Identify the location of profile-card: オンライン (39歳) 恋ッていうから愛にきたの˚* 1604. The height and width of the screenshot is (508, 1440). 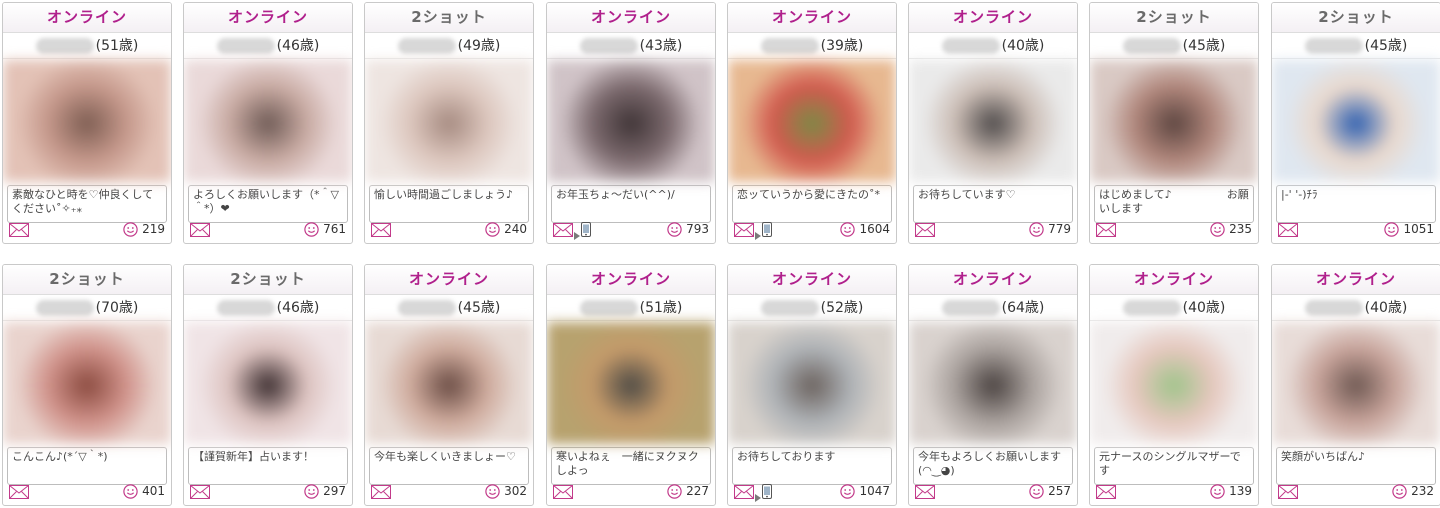
(812, 123).